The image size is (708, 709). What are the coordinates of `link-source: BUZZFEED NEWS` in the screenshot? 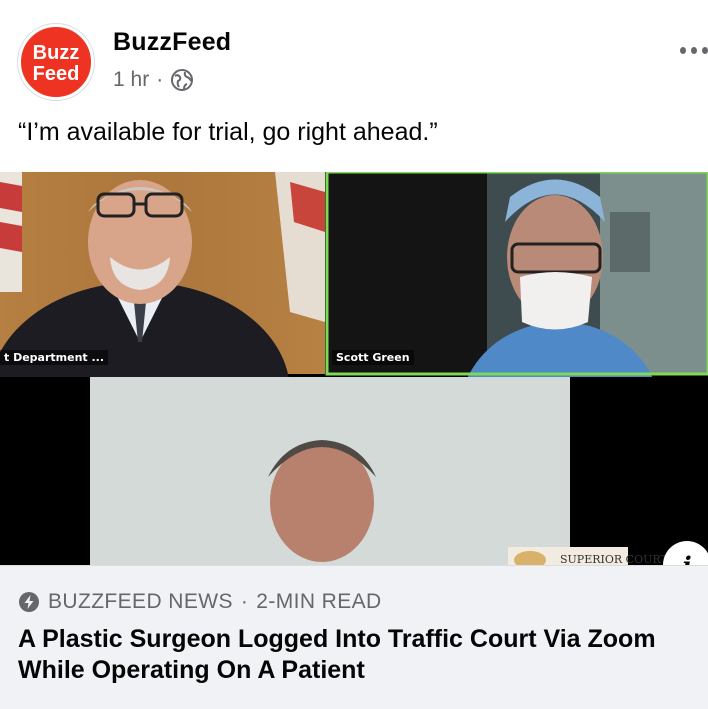 It's located at (140, 601).